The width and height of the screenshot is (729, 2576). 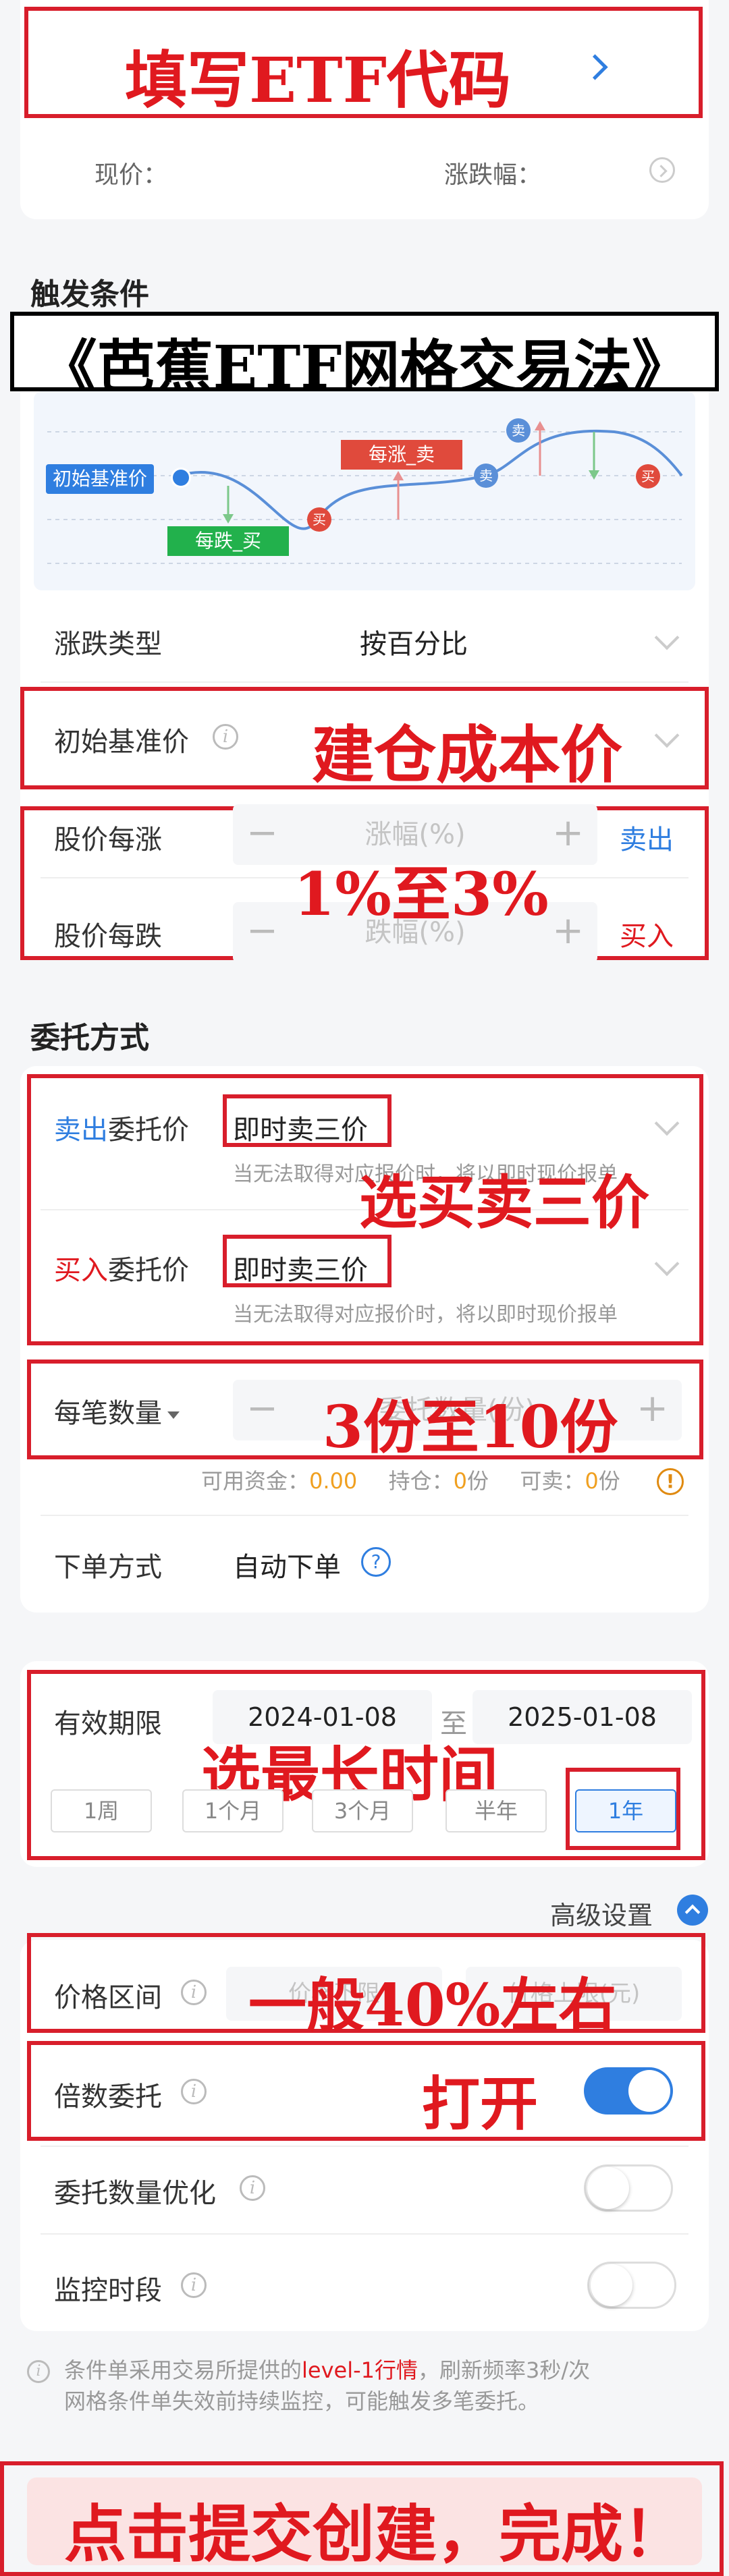 What do you see at coordinates (108, 840) in the screenshot?
I see `rise-label: 股价每涨` at bounding box center [108, 840].